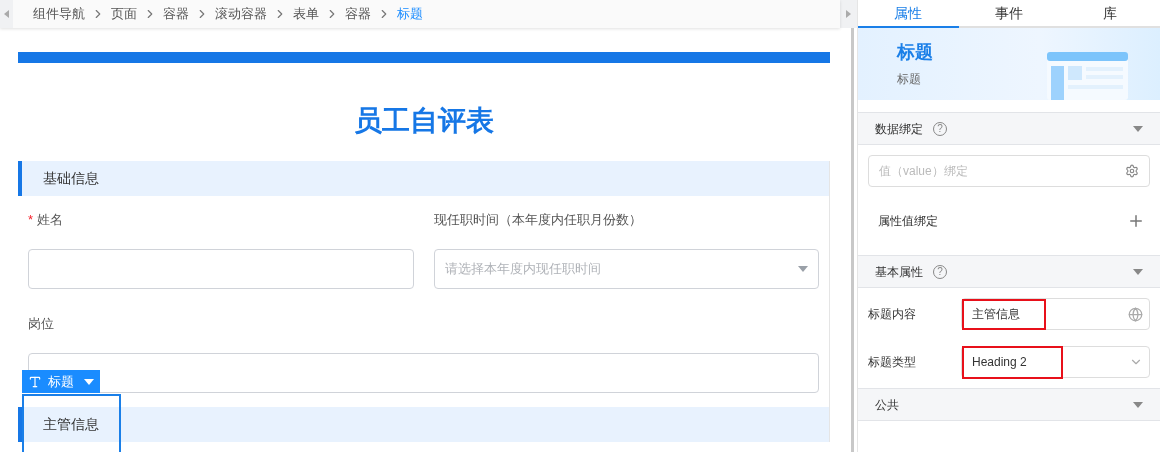 The height and width of the screenshot is (452, 1160). I want to click on section-header: 主管信息, so click(423, 424).